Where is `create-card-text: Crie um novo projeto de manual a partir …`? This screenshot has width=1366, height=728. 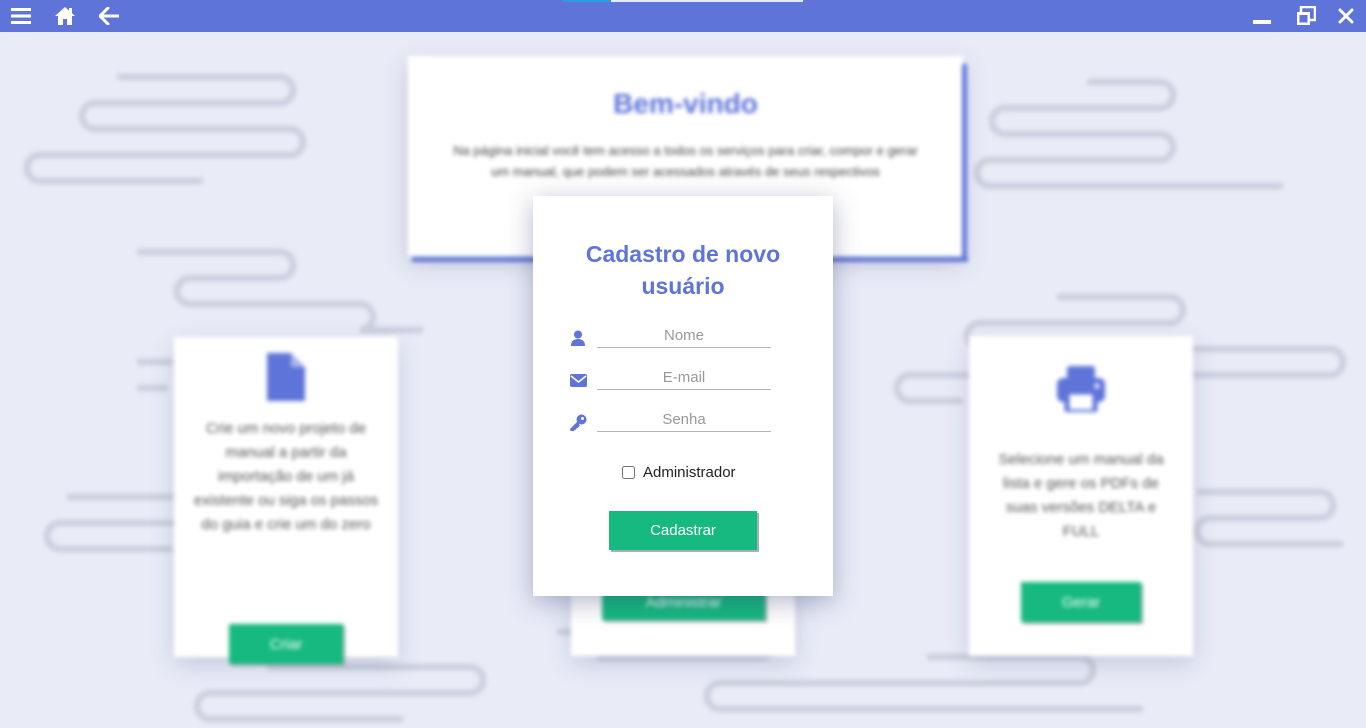
create-card-text: Crie um novo projeto de manual a partir … is located at coordinates (286, 476).